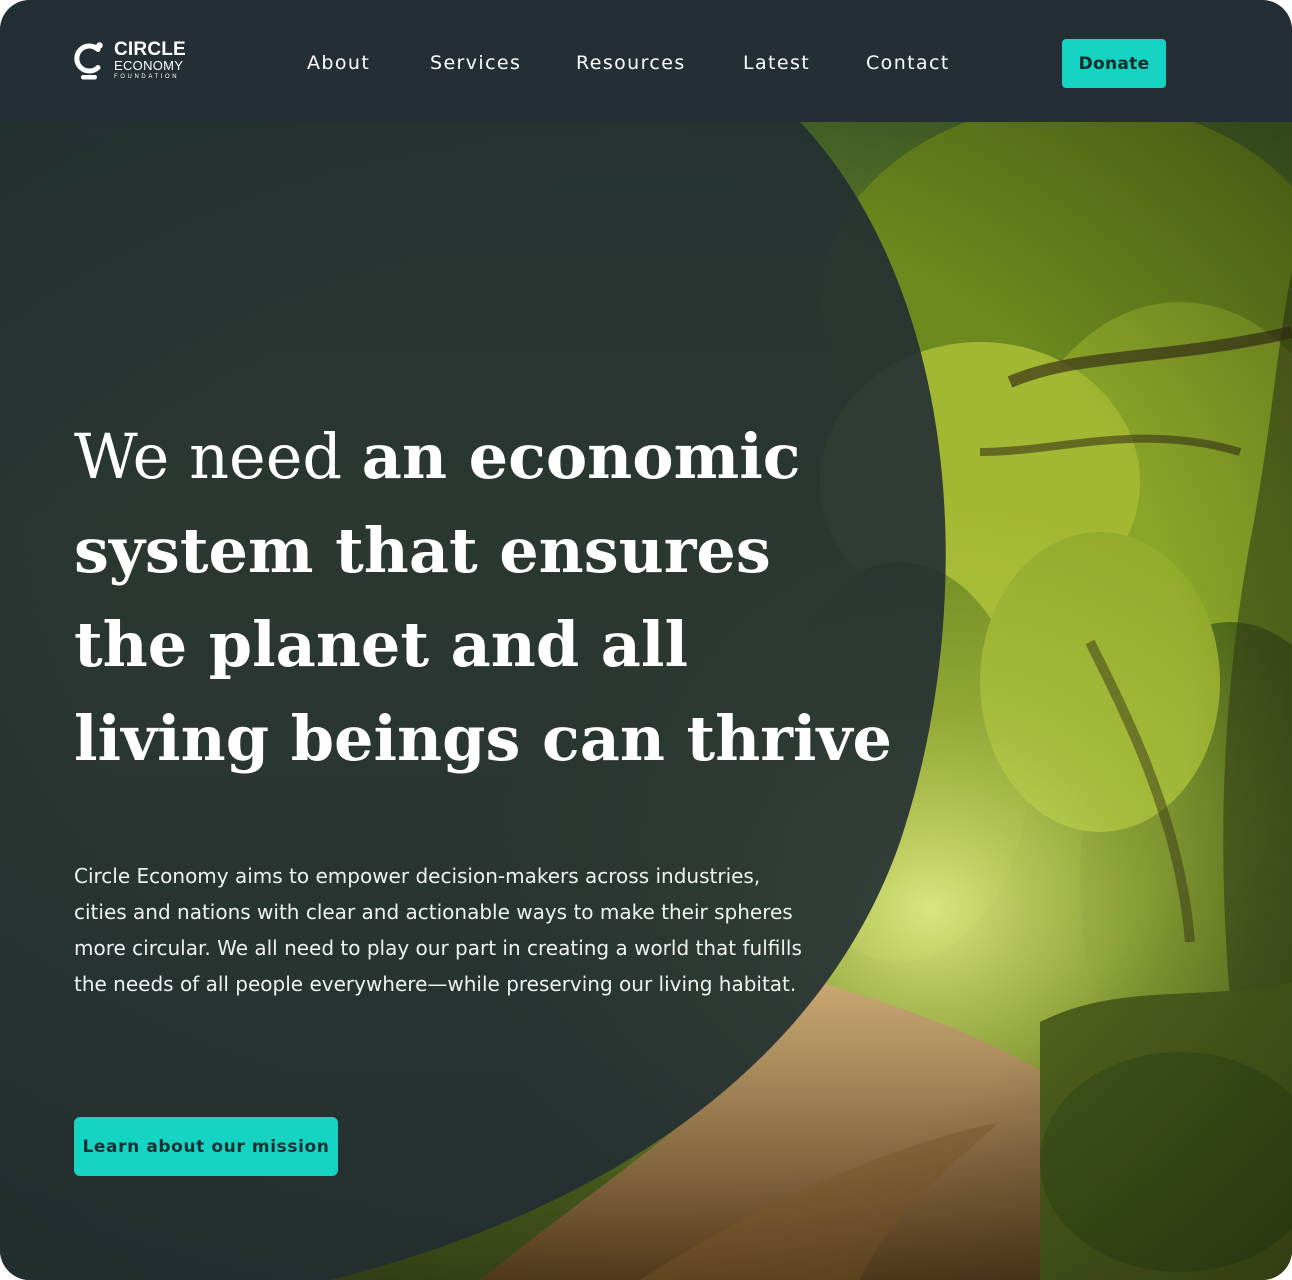 The image size is (1292, 1280). I want to click on brand-logo: CIRCLE ECONOMY FOUNDATION, so click(137, 62).